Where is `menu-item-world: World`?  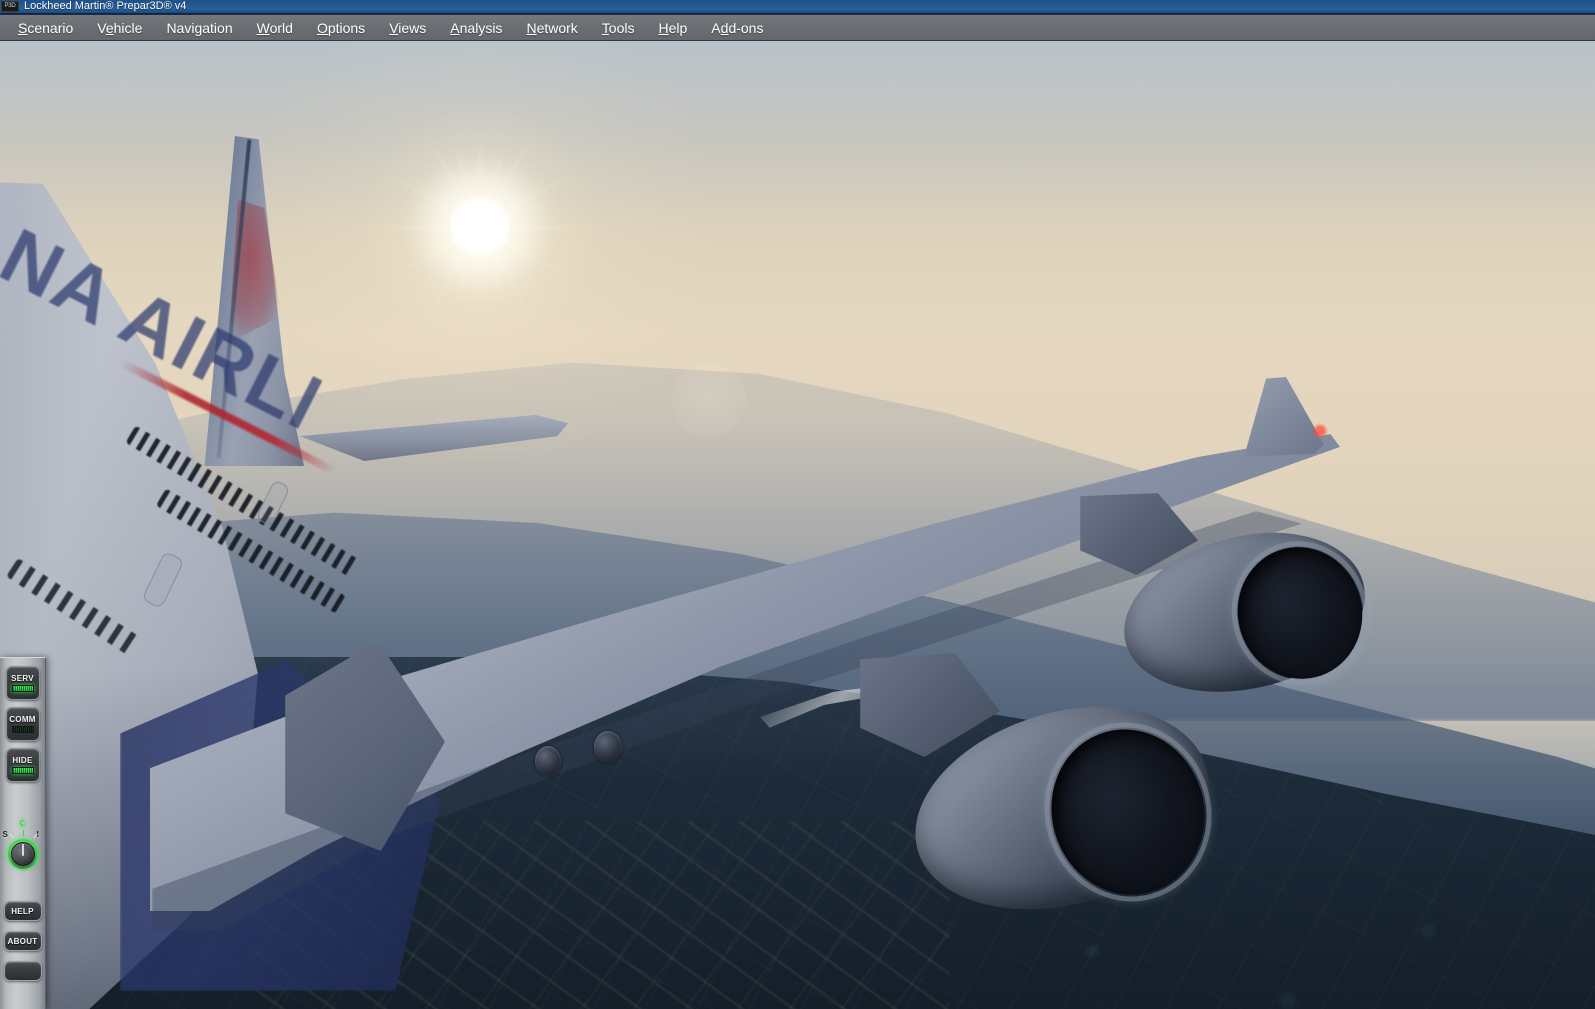
menu-item-world: World is located at coordinates (275, 28).